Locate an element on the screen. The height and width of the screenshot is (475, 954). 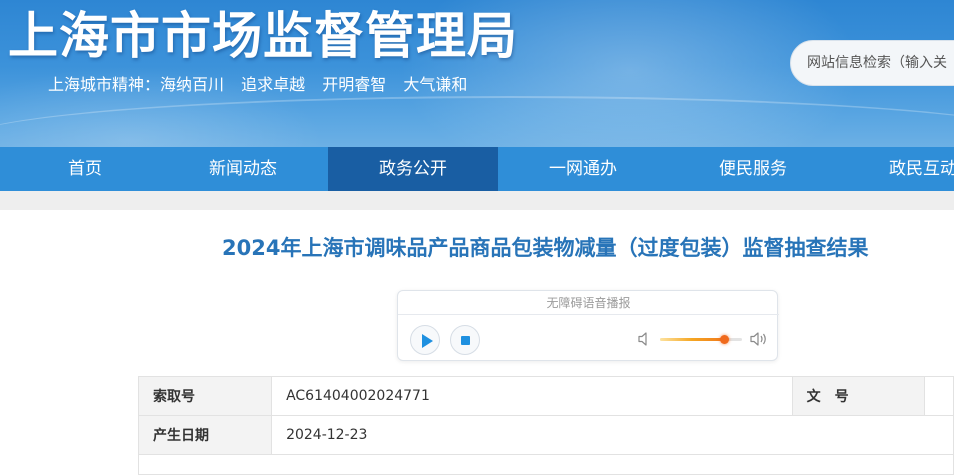
table-row: 索取号 AC61404002024771 文号 is located at coordinates (545, 396).